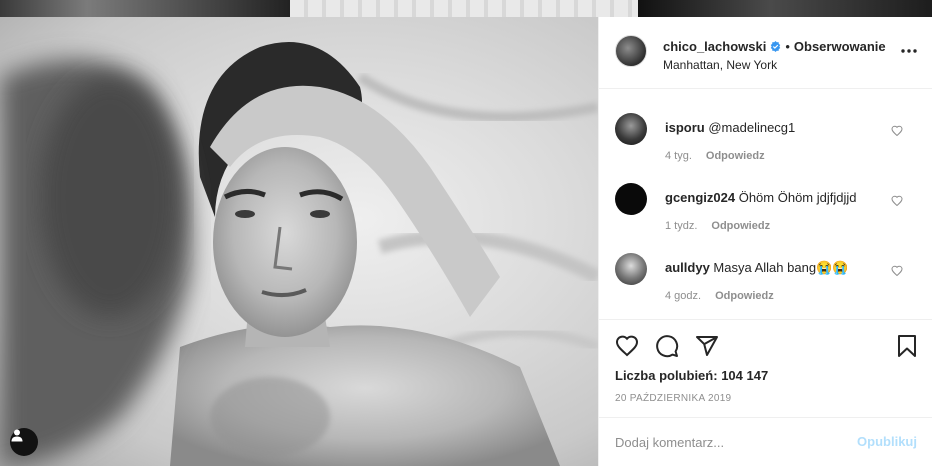  I want to click on comment-text: gcengiz024 Öhöm Öhöm jdjfjdjjd, so click(780, 197).